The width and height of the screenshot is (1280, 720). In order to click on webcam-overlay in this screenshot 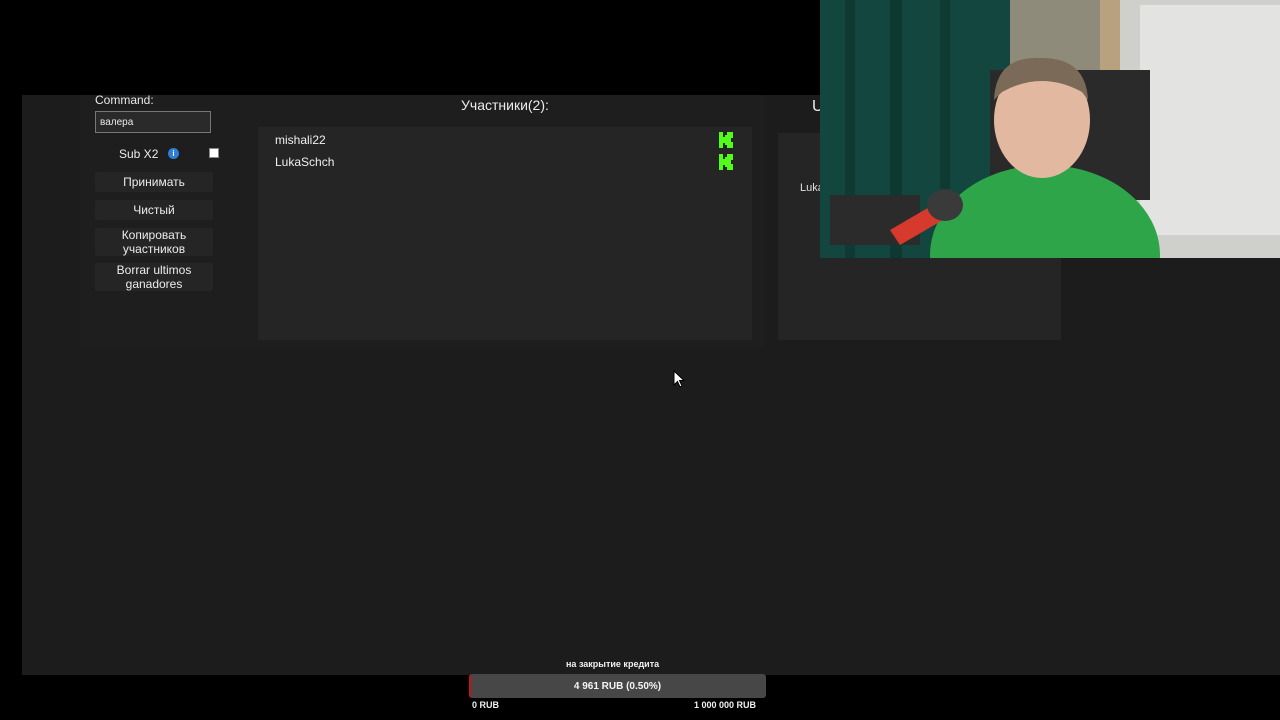, I will do `click(1050, 129)`.